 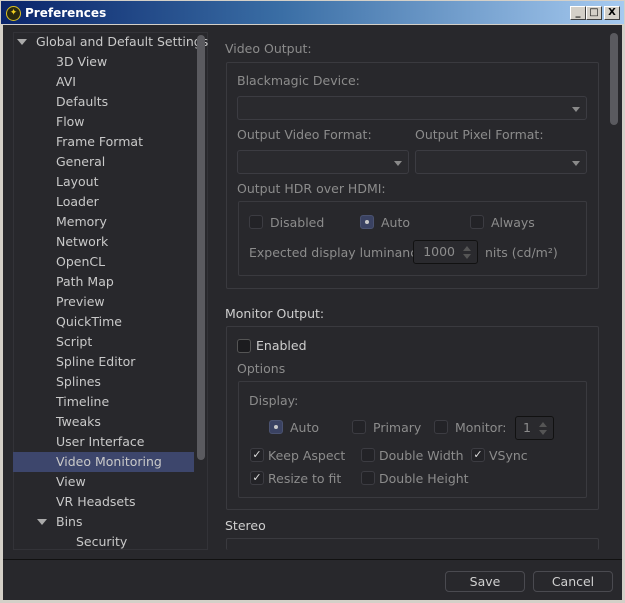 What do you see at coordinates (614, 79) in the screenshot?
I see `main-scrollbar` at bounding box center [614, 79].